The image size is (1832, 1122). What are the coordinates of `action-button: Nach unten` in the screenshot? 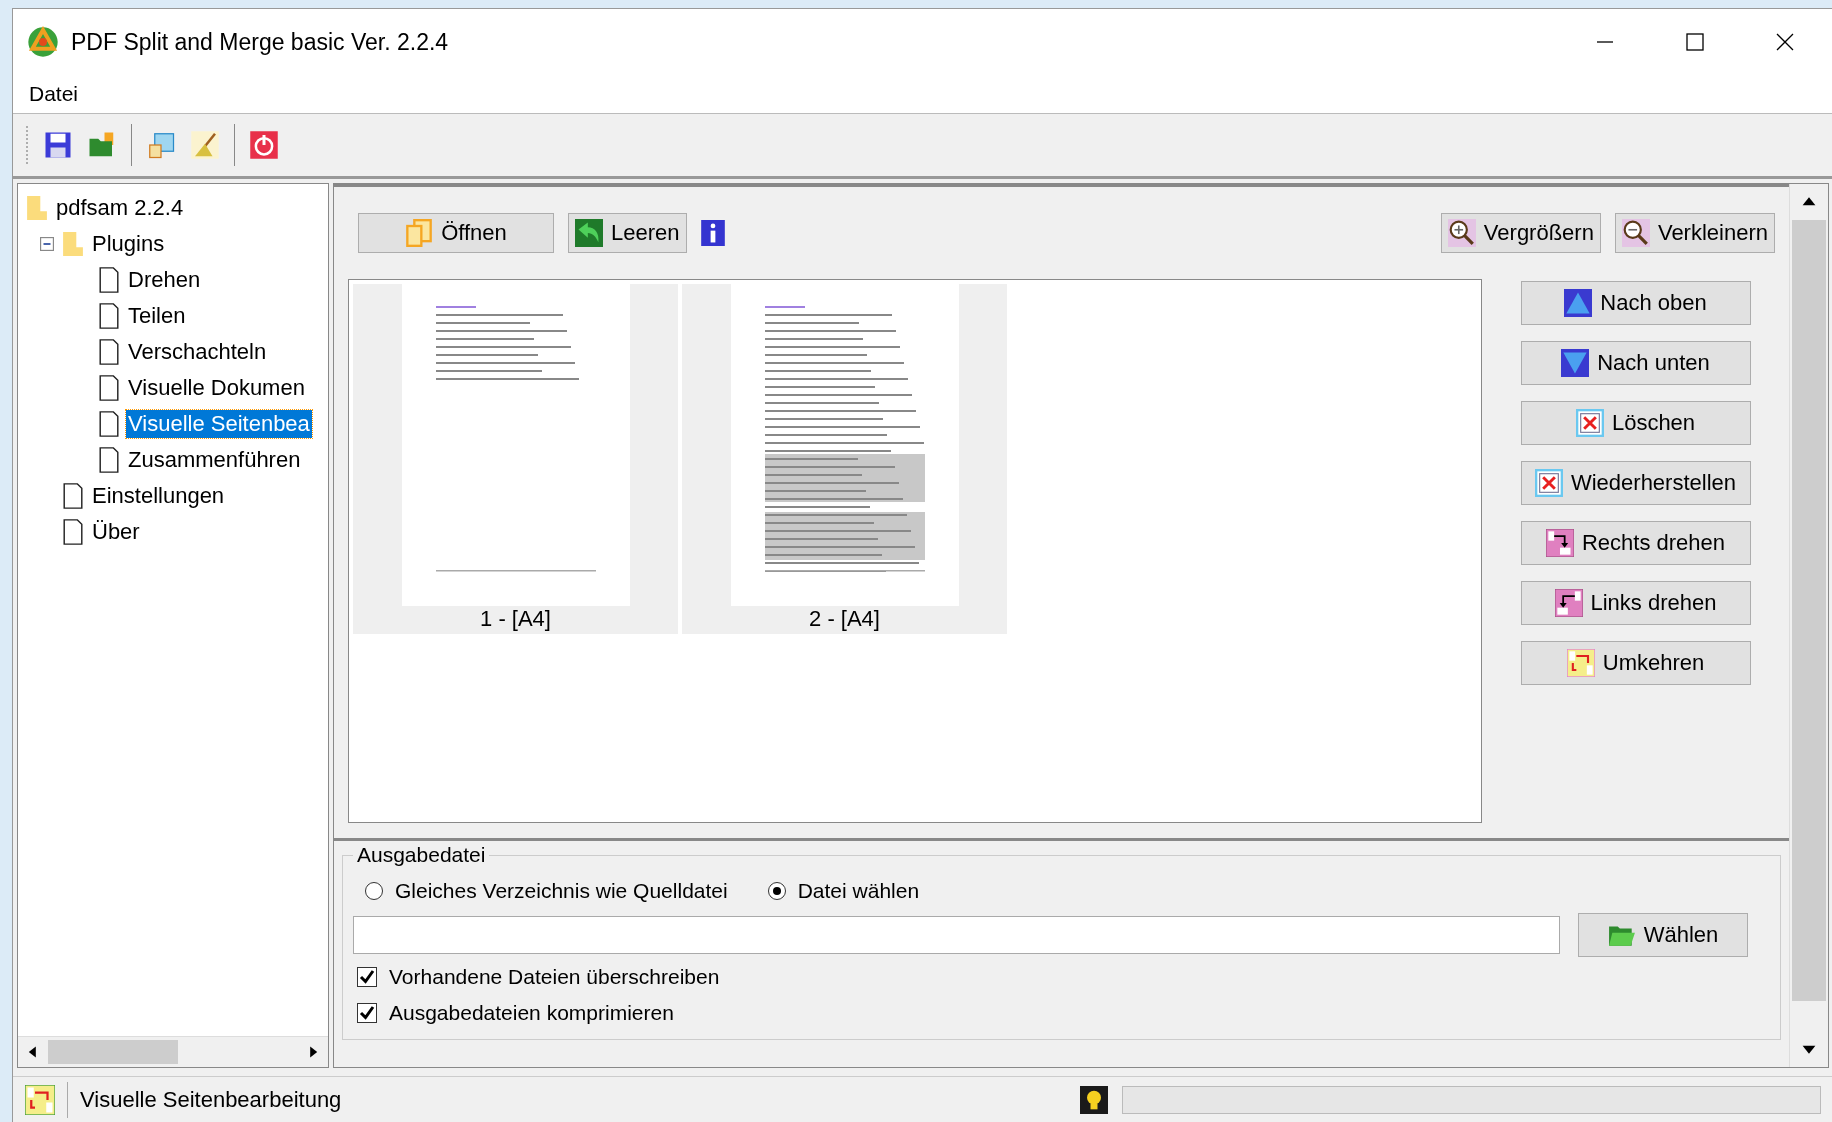 It's located at (1635, 363).